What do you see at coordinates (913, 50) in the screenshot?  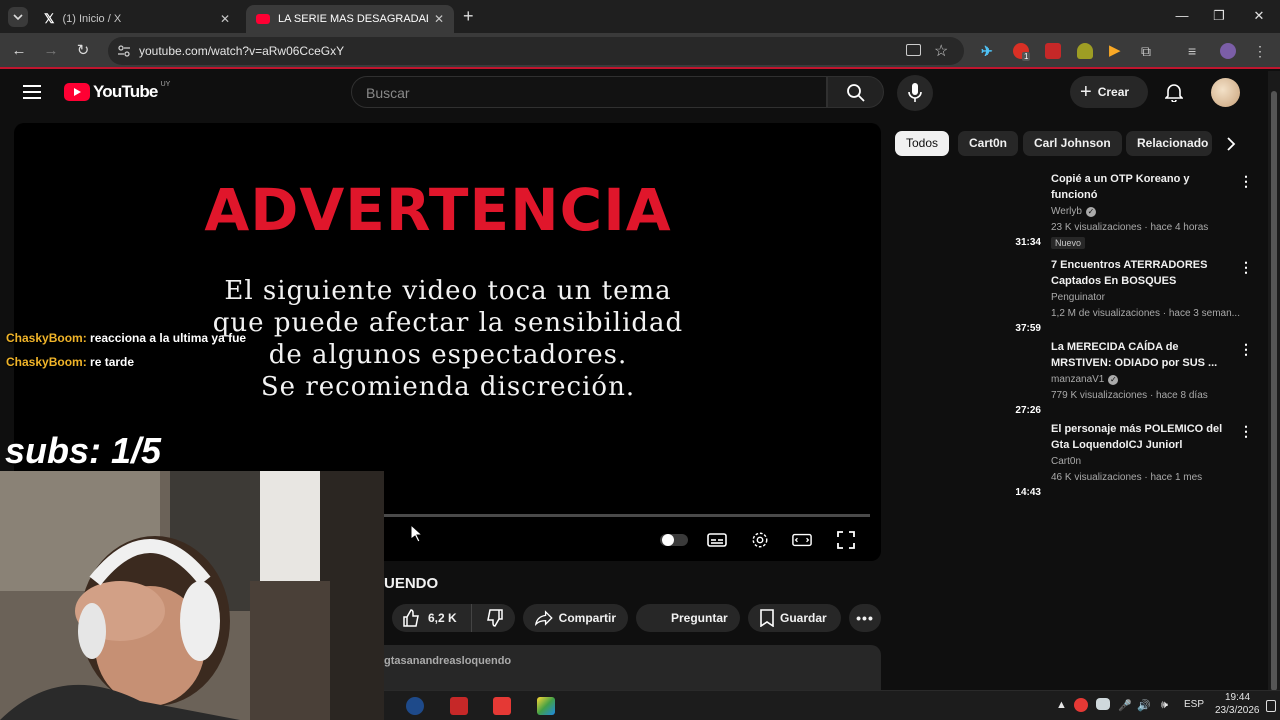 I see `install-app-icon` at bounding box center [913, 50].